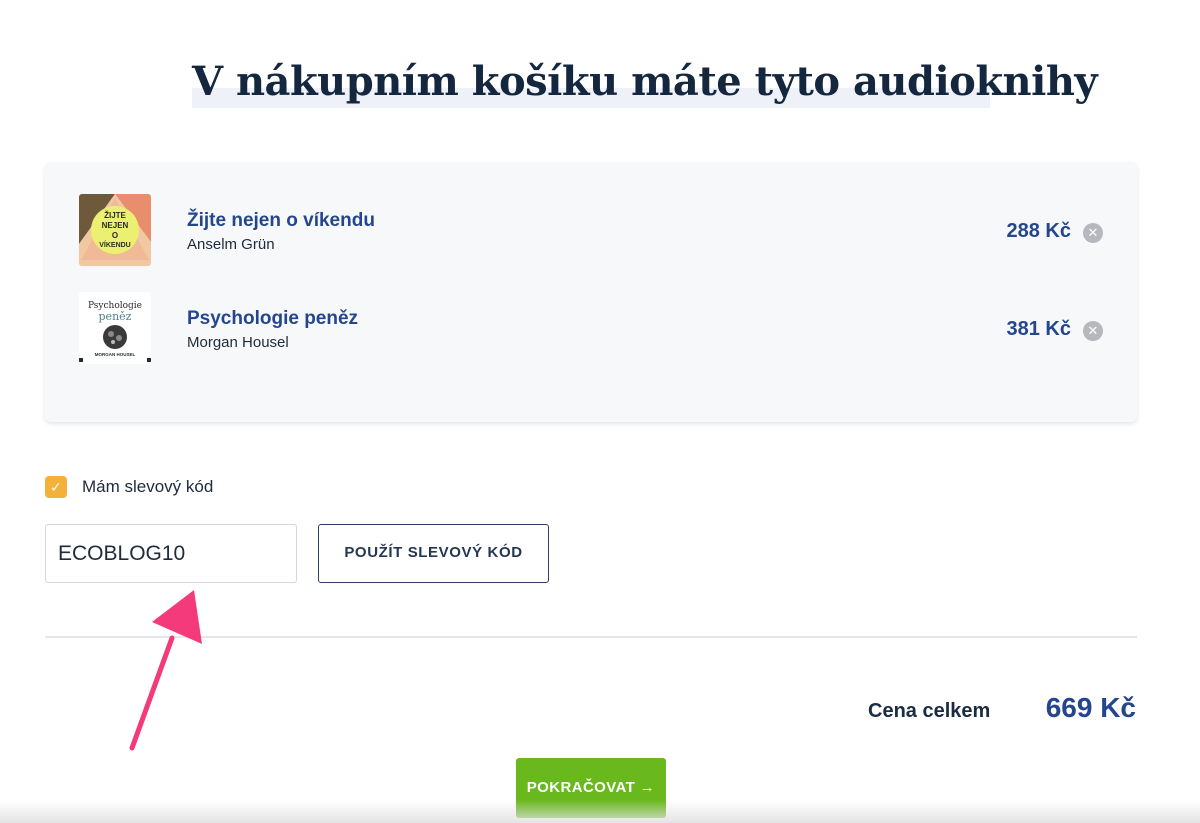 The width and height of the screenshot is (1200, 823). I want to click on page-title-wrap: V nákupním košíku máte tyto audioknihy, so click(645, 82).